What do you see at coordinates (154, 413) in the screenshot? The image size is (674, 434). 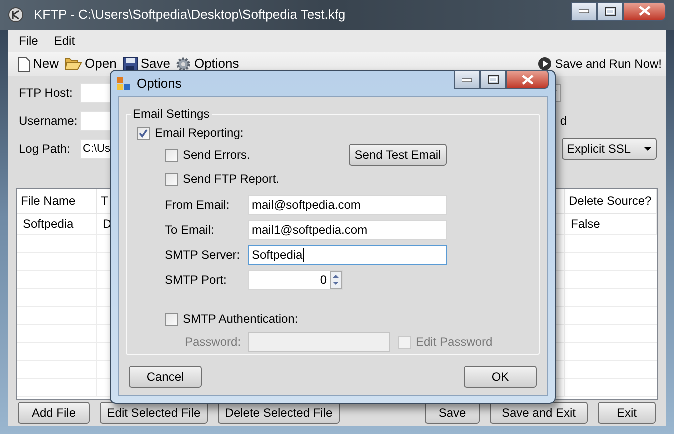 I see `action-button: Edit Selected File` at bounding box center [154, 413].